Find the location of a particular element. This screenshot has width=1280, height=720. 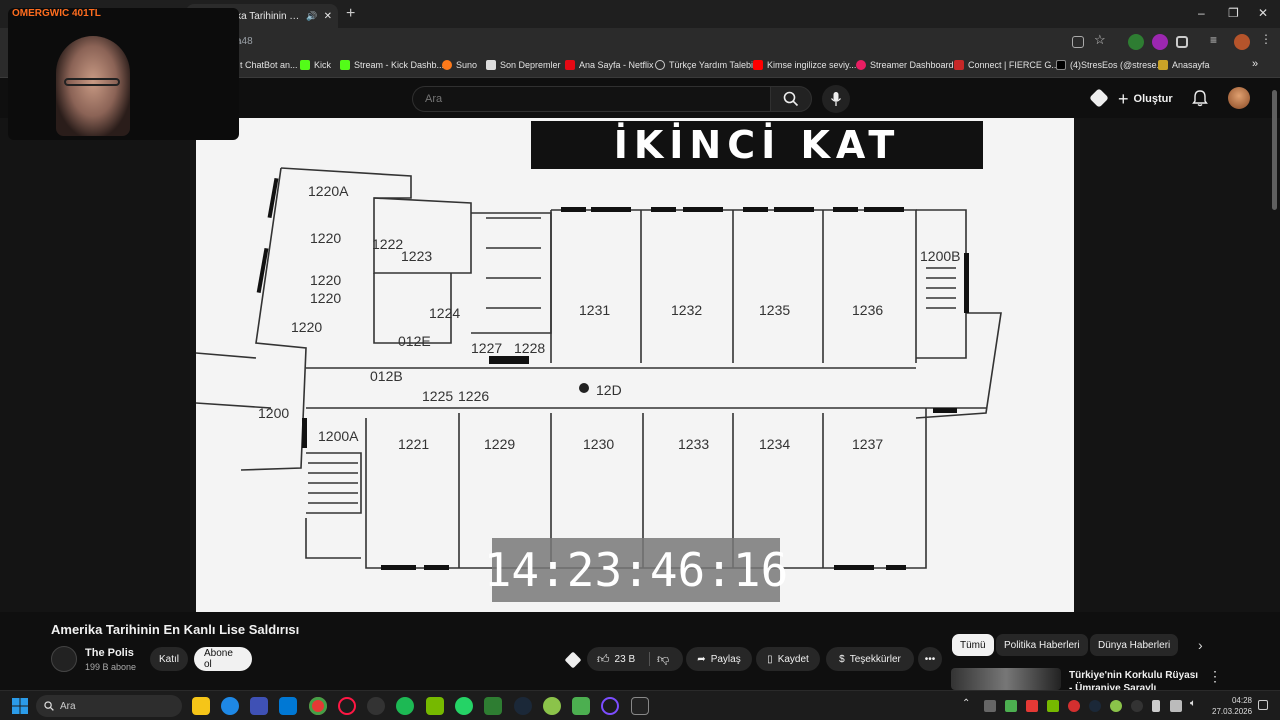

room-label: 1228 is located at coordinates (529, 348).